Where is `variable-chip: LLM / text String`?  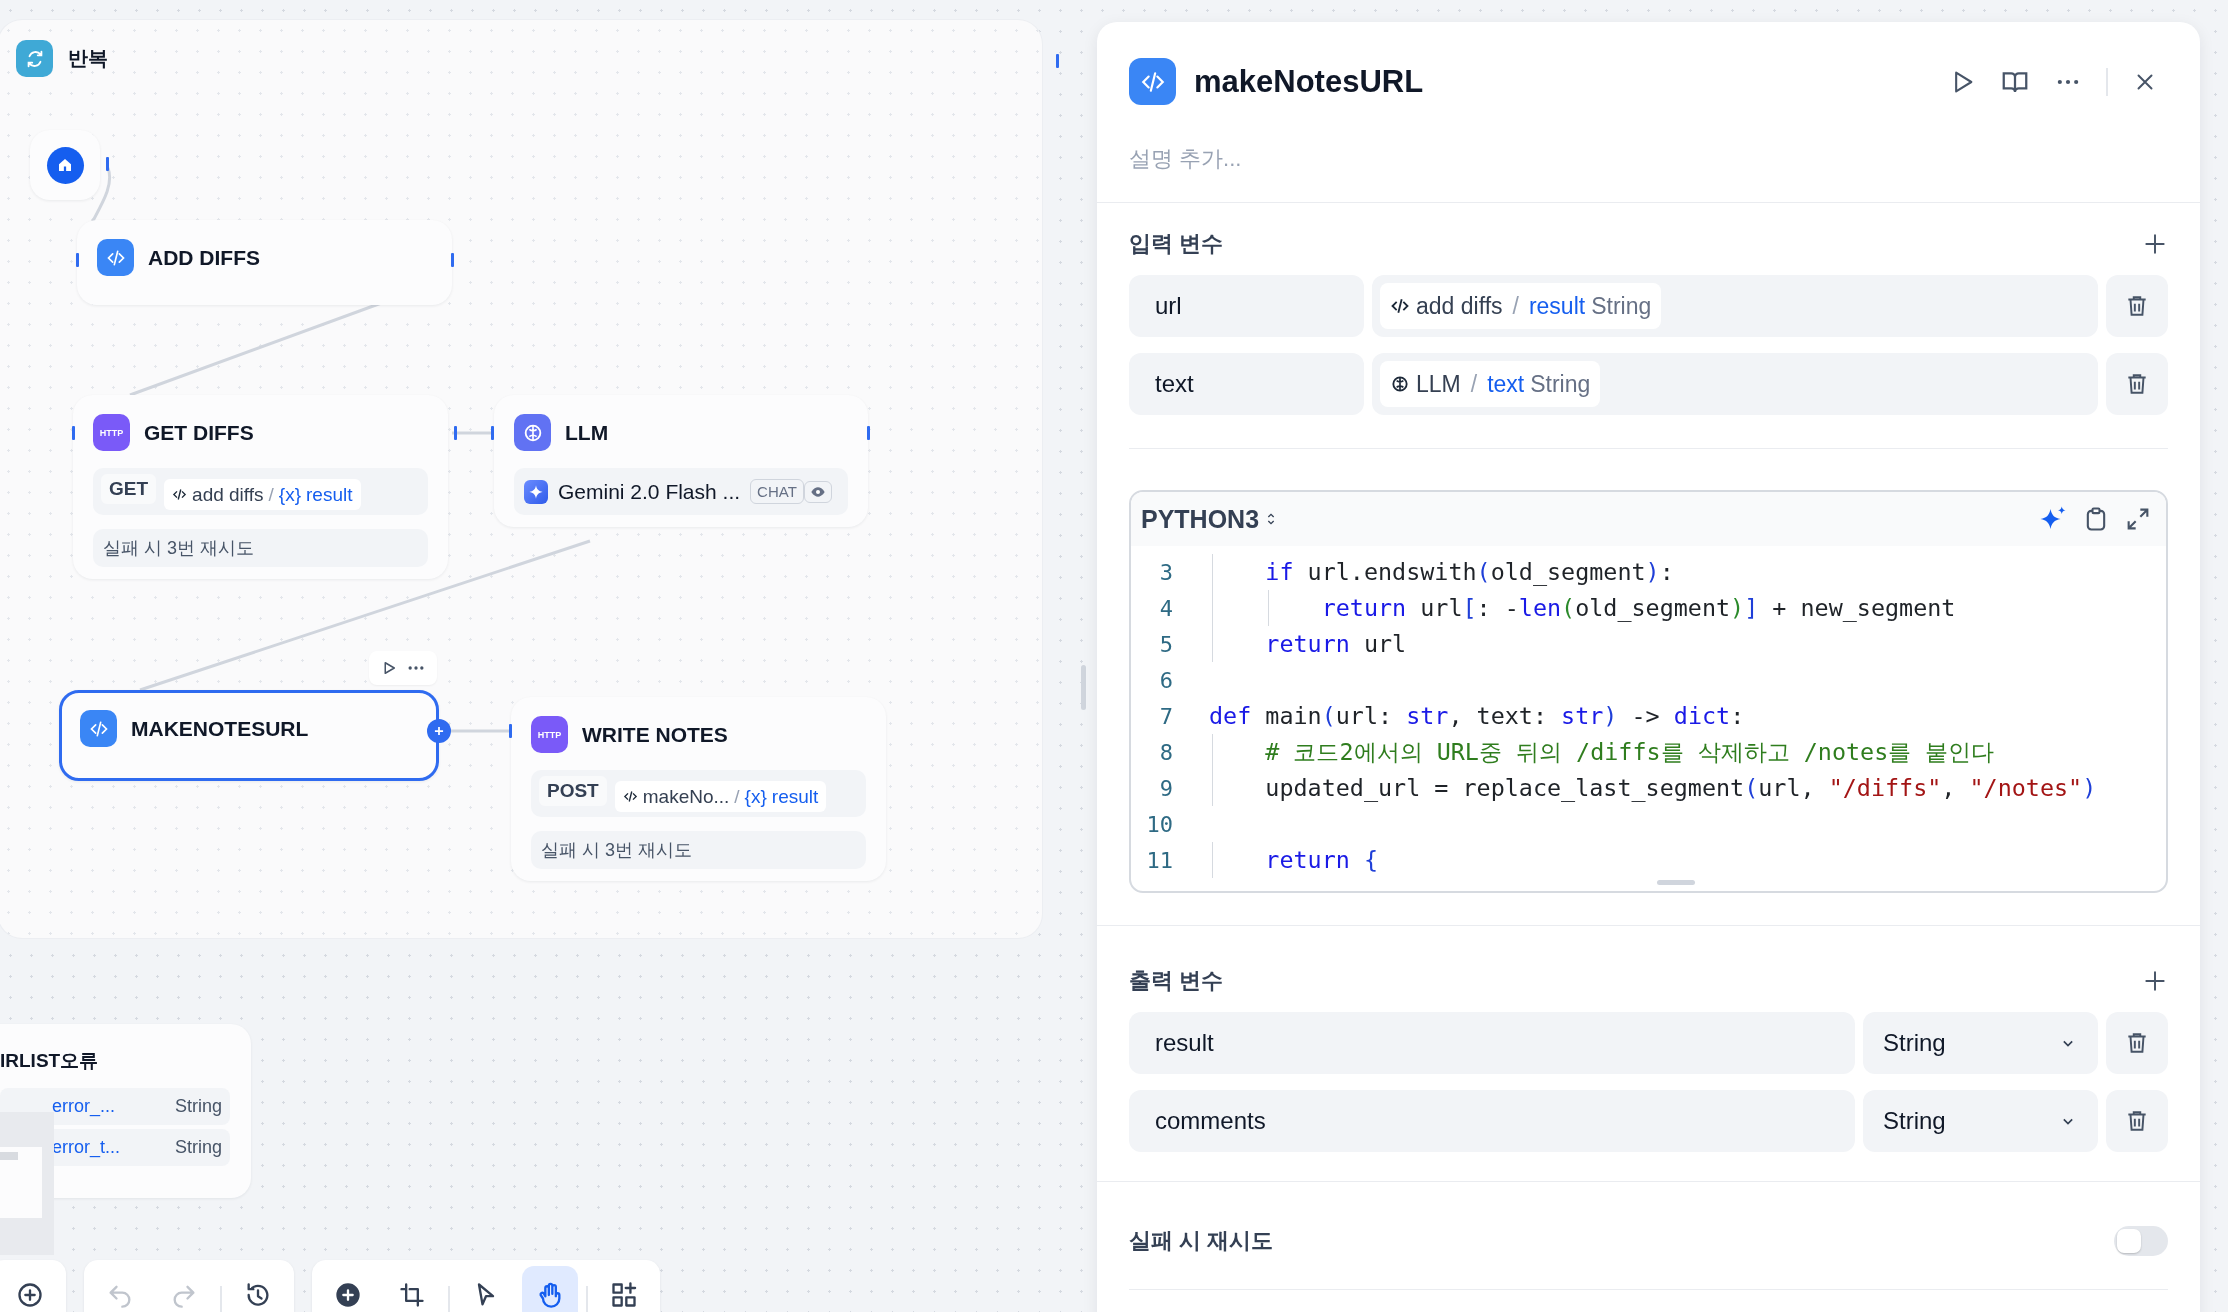 variable-chip: LLM / text String is located at coordinates (1490, 384).